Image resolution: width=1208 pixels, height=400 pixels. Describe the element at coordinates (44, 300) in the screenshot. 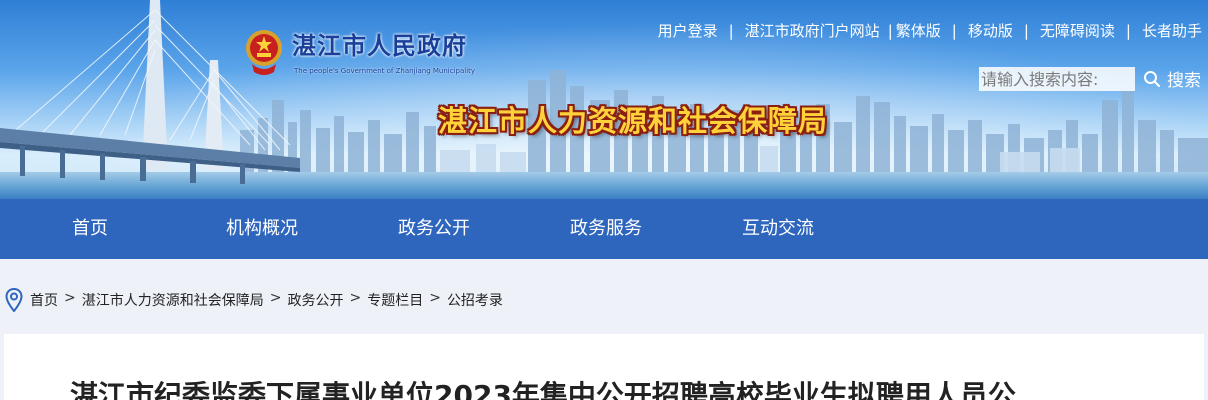

I see `breadcrumb-home: 首页` at that location.